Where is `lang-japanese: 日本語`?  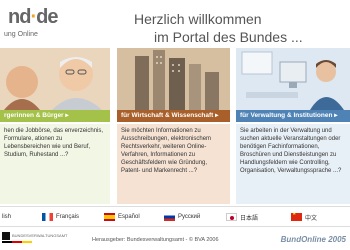 lang-japanese: 日本語 is located at coordinates (242, 217).